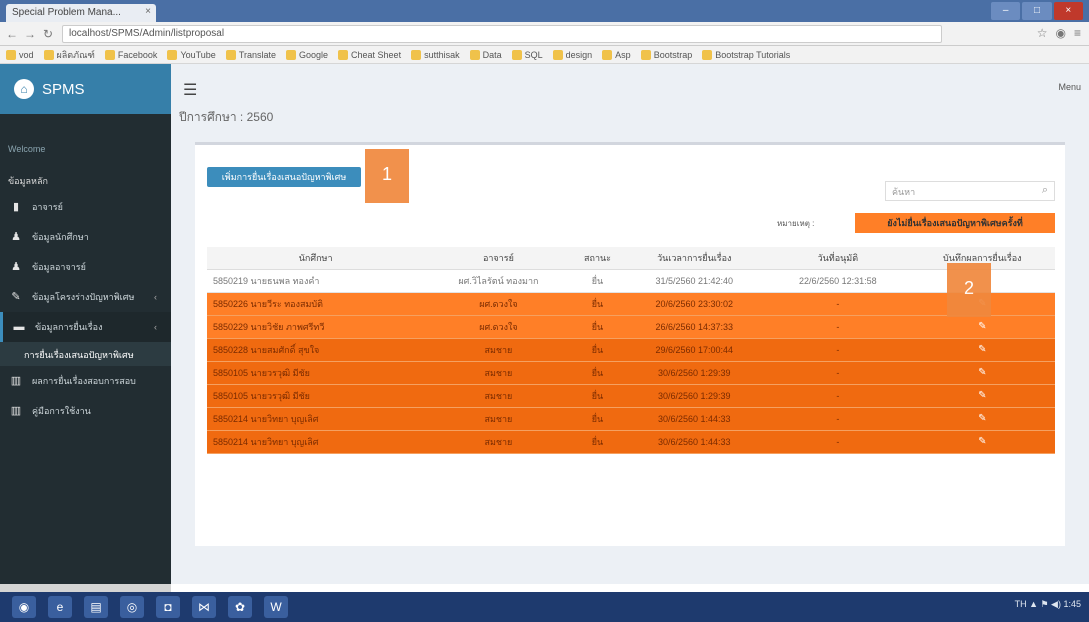 The width and height of the screenshot is (1089, 622). Describe the element at coordinates (85, 354) in the screenshot. I see `submenu-item-proposal: การยื่นเรื่องเสนอปัญหาพิเศษ` at that location.